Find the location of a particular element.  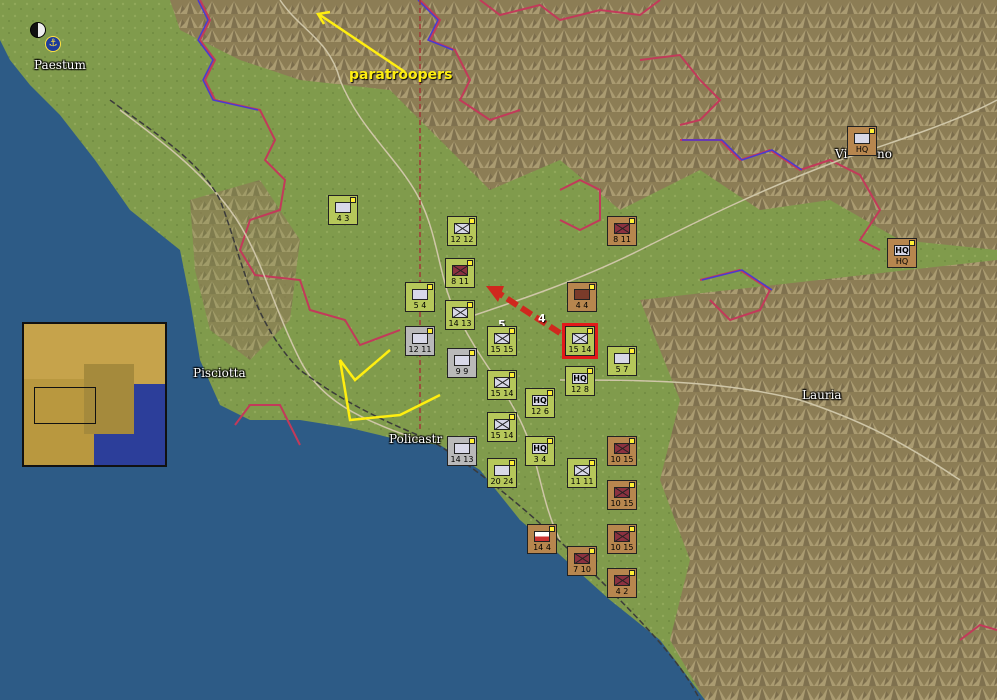

unit-counter: 7 10 is located at coordinates (582, 561).